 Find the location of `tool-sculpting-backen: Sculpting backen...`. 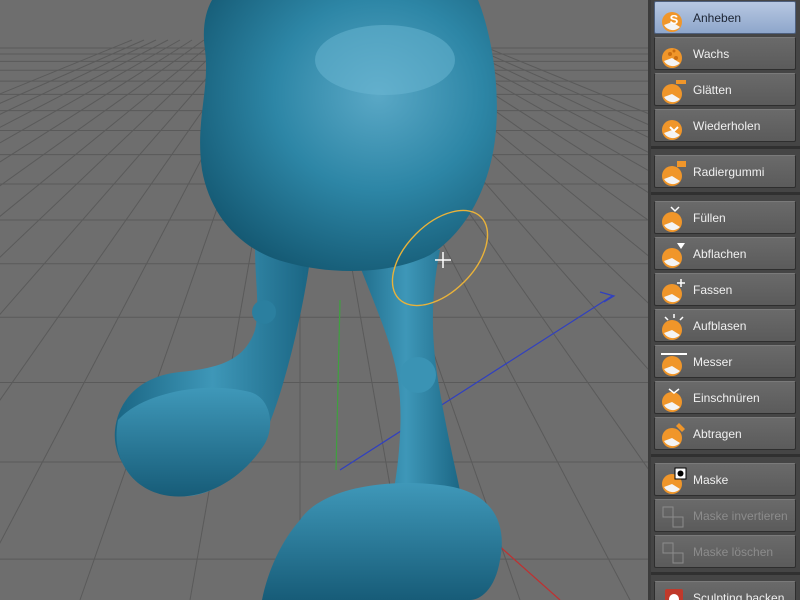

tool-sculpting-backen: Sculpting backen... is located at coordinates (725, 590).